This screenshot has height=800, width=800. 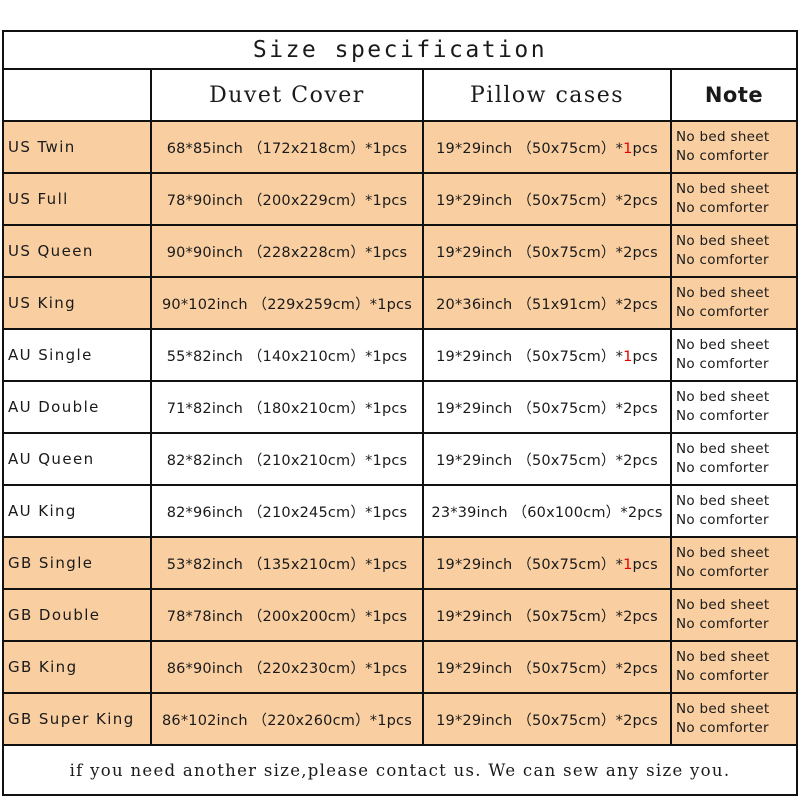 I want to click on cell-size-name: AU Double, so click(x=77, y=407).